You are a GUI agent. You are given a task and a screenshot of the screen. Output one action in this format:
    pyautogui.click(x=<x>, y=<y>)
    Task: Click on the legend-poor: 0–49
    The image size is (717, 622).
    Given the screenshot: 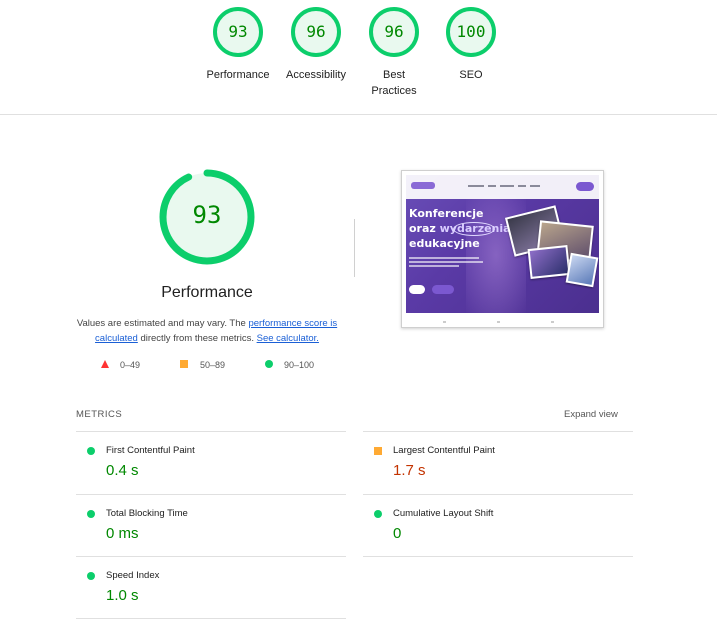 What is the action you would take?
    pyautogui.click(x=120, y=365)
    